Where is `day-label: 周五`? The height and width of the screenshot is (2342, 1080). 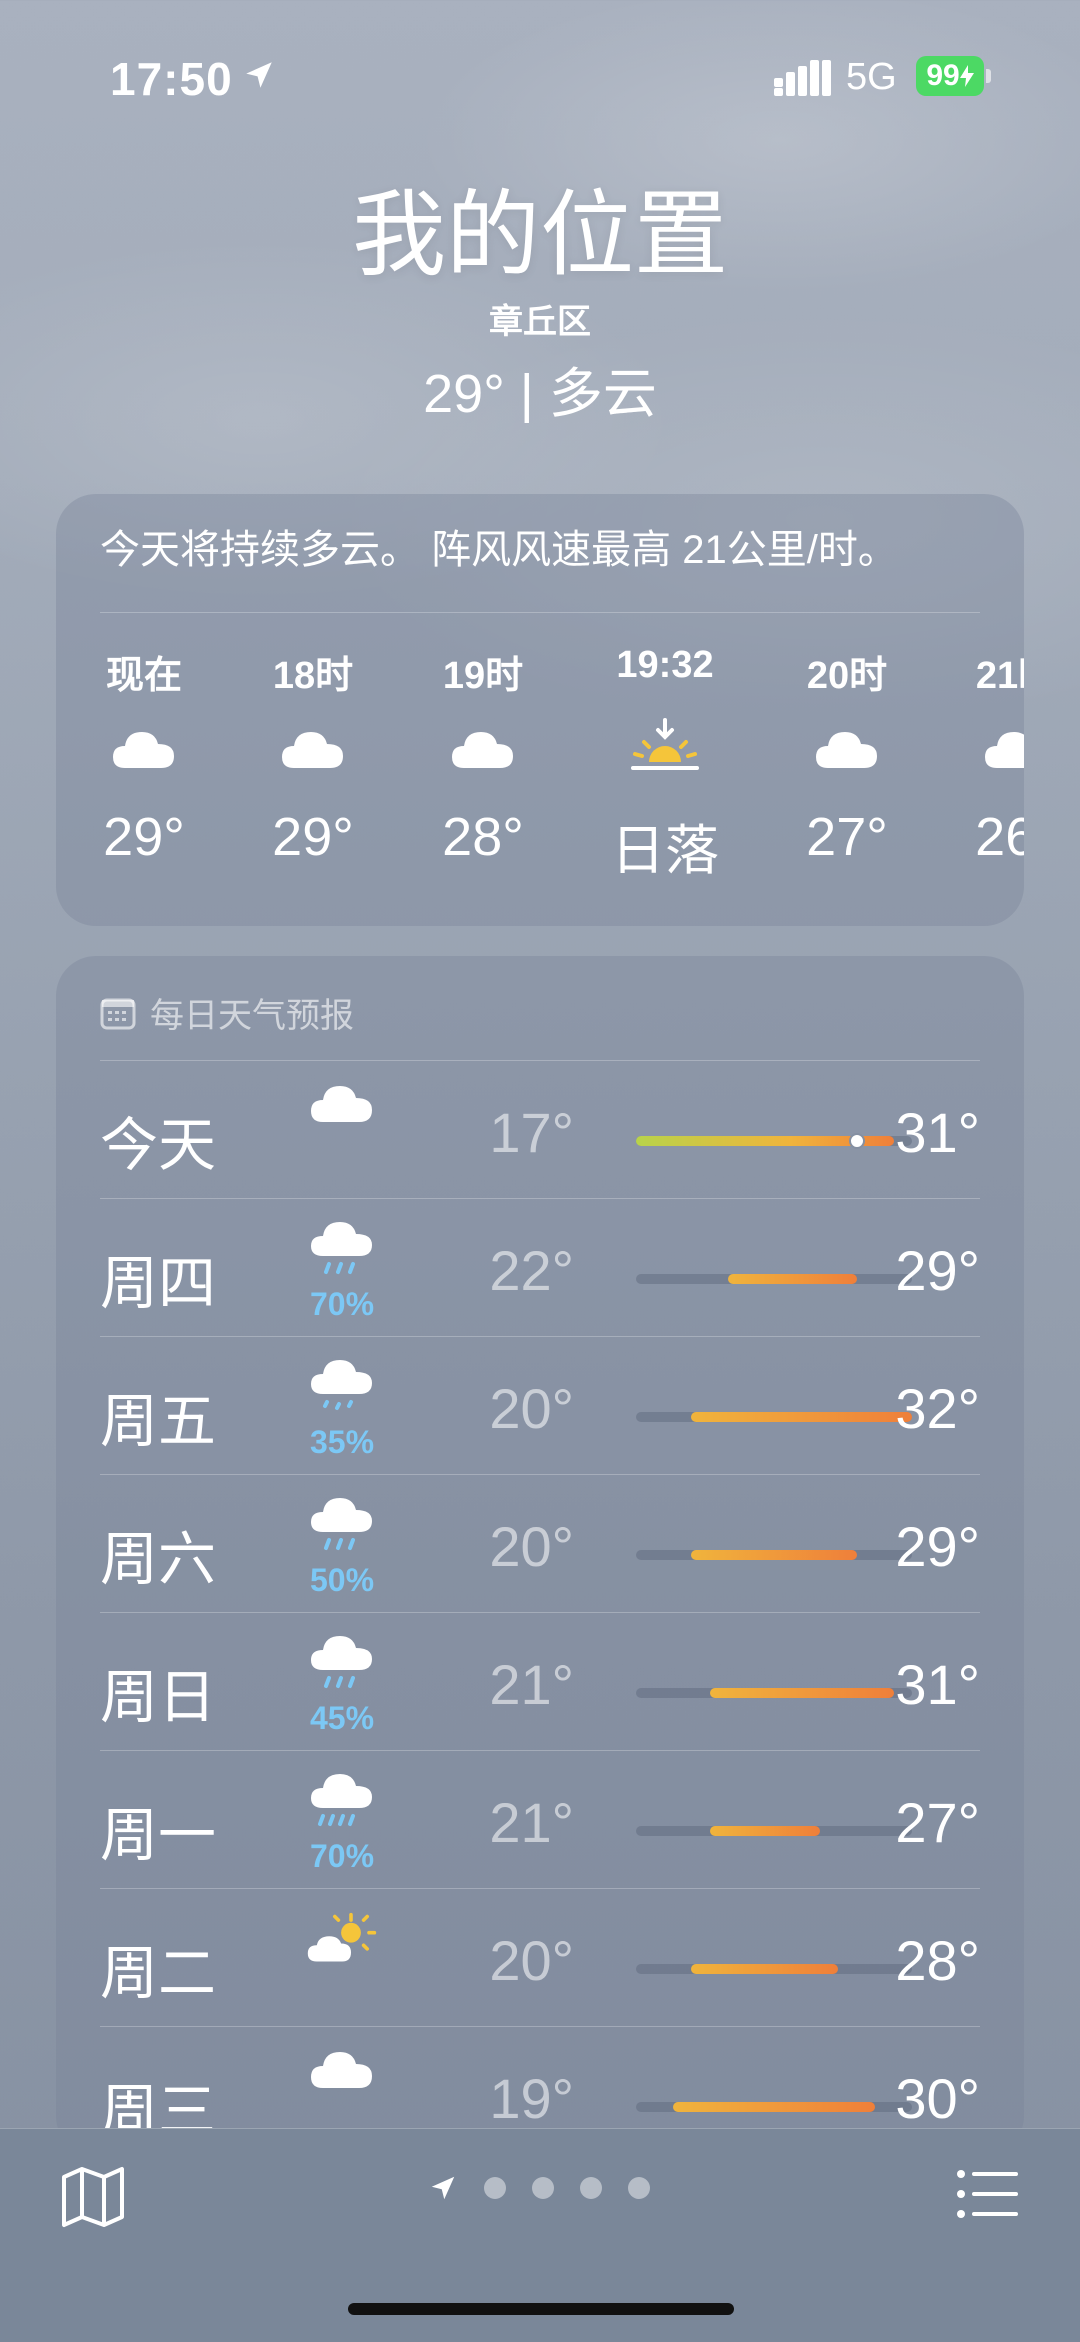
day-label: 周五 is located at coordinates (158, 1421).